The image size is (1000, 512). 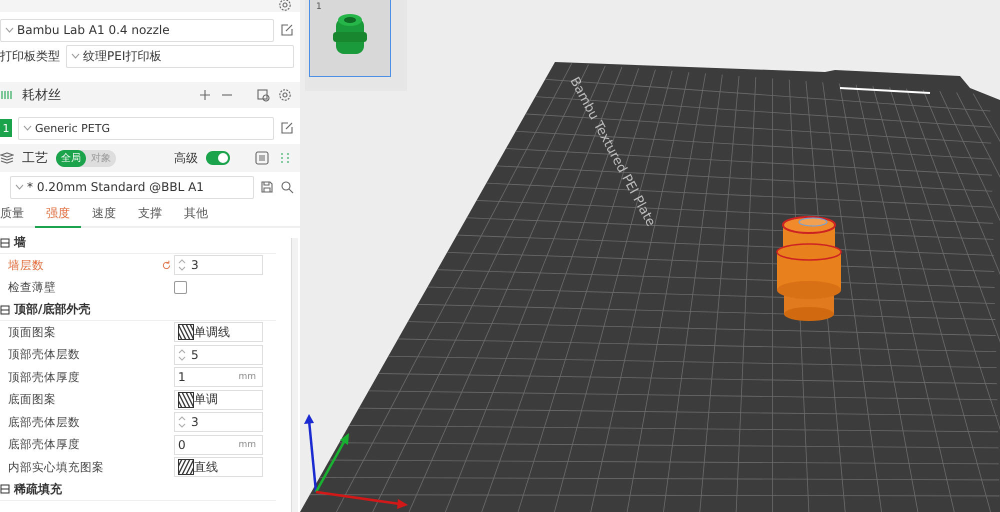 What do you see at coordinates (146, 128) in the screenshot?
I see `filament-dropdown: Generic PETG` at bounding box center [146, 128].